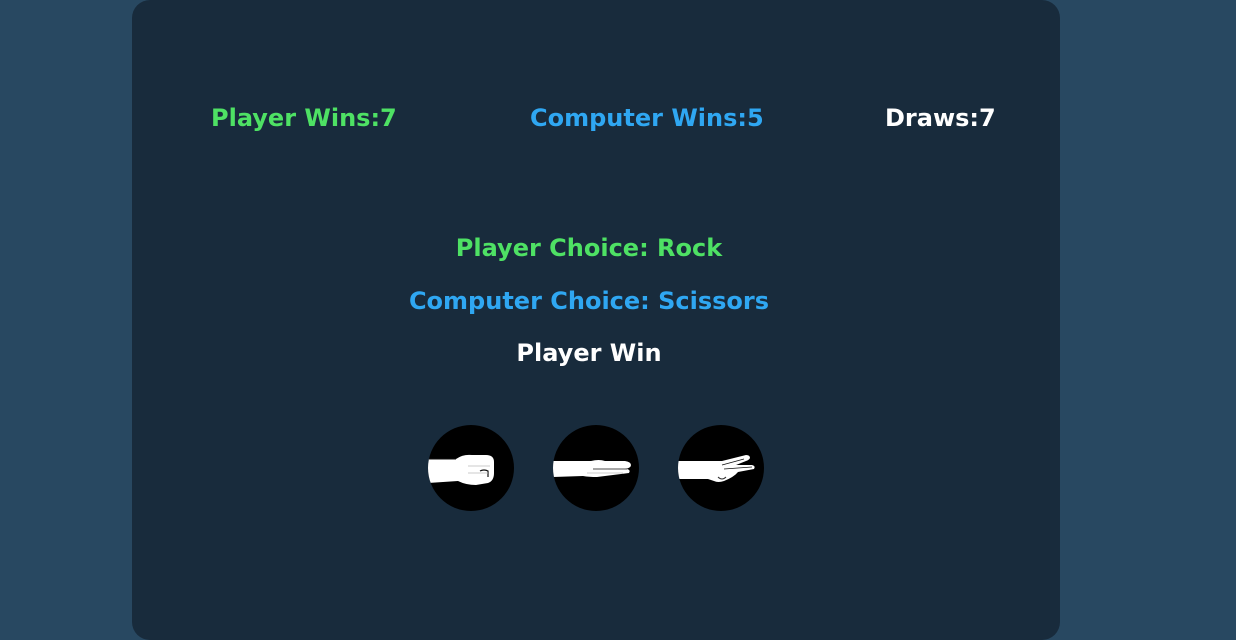 The width and height of the screenshot is (1236, 640). What do you see at coordinates (461, 469) in the screenshot?
I see `rock-hand-icon` at bounding box center [461, 469].